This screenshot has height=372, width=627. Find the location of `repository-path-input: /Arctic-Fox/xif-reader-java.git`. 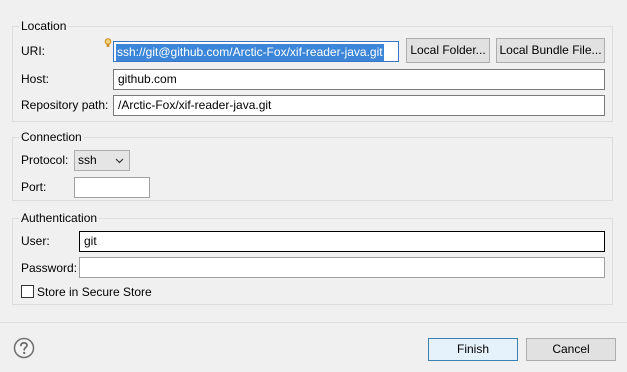

repository-path-input: /Arctic-Fox/xif-reader-java.git is located at coordinates (359, 105).